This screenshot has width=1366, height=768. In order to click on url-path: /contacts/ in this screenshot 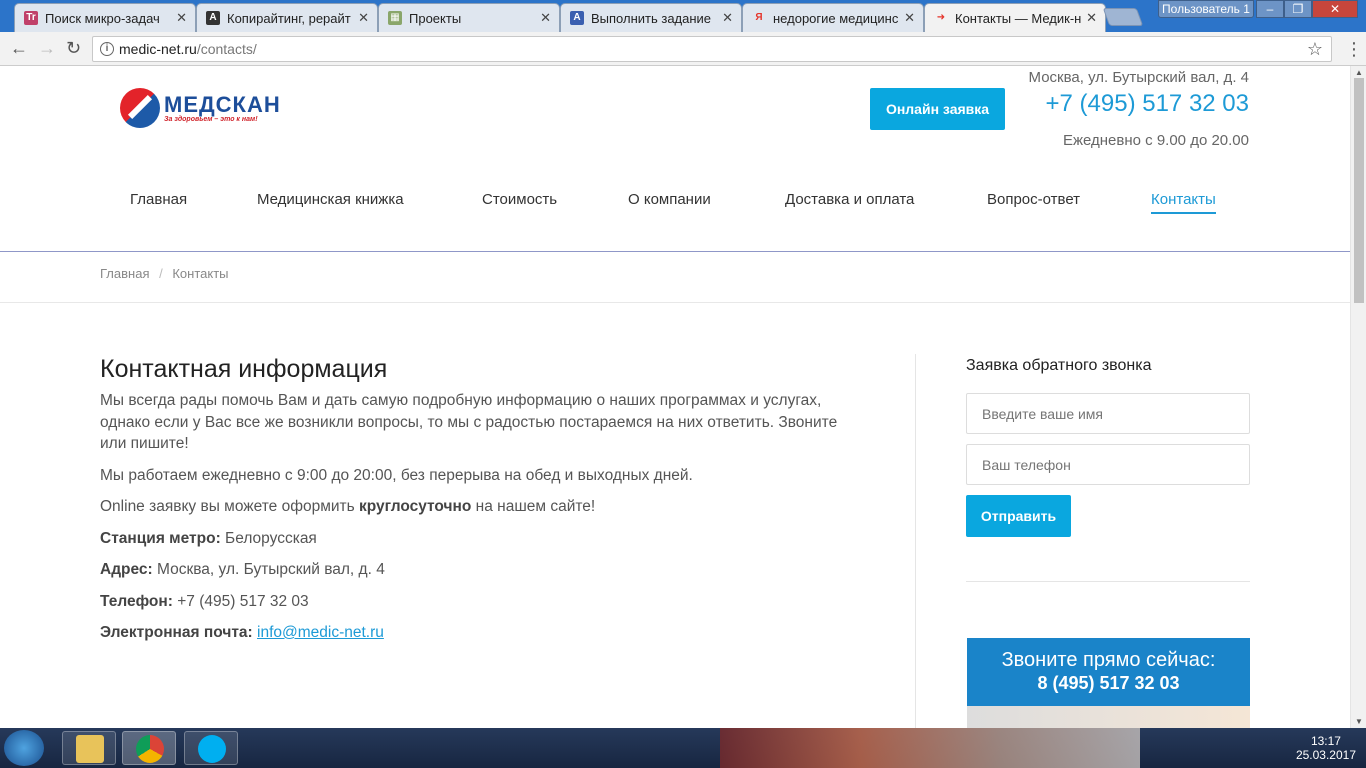, I will do `click(226, 49)`.